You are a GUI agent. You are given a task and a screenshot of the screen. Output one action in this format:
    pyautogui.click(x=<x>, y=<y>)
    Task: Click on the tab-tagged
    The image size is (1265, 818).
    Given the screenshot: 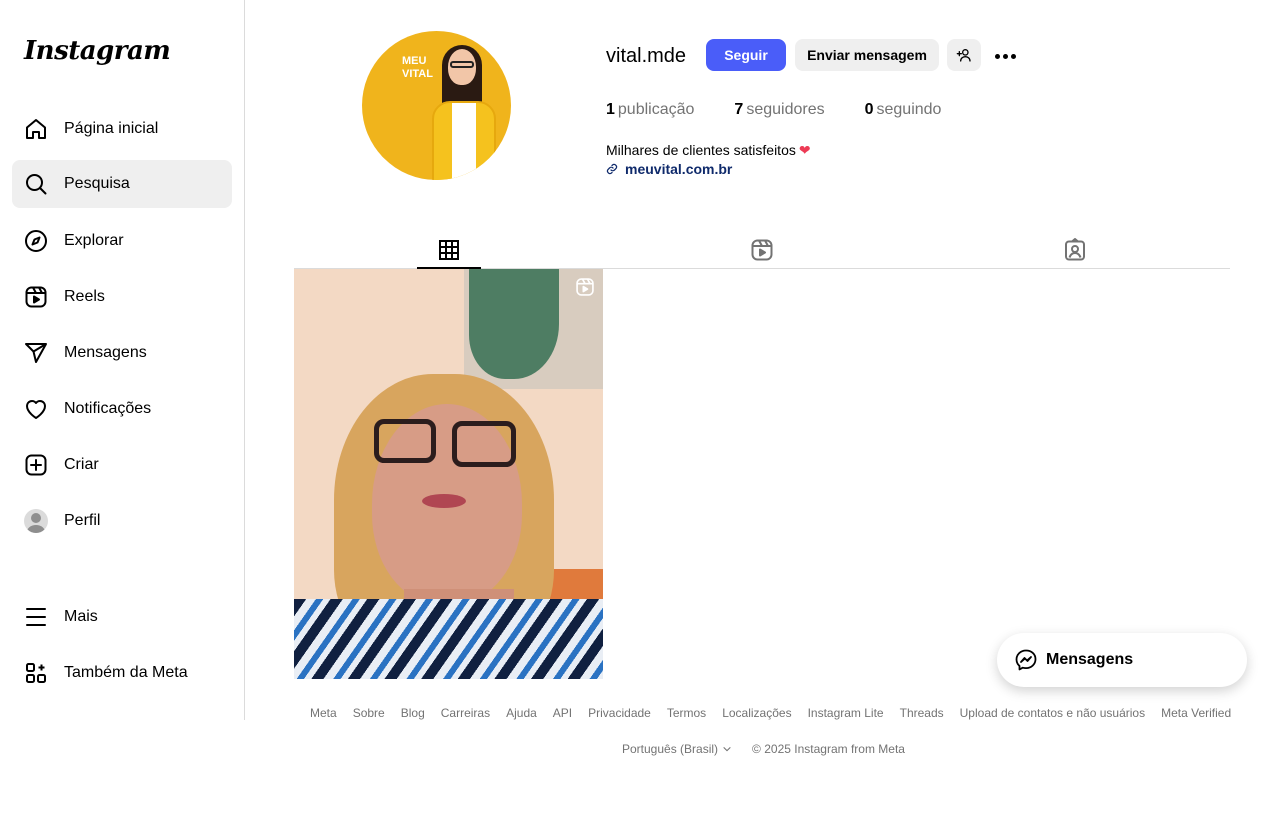 What is the action you would take?
    pyautogui.click(x=1075, y=250)
    